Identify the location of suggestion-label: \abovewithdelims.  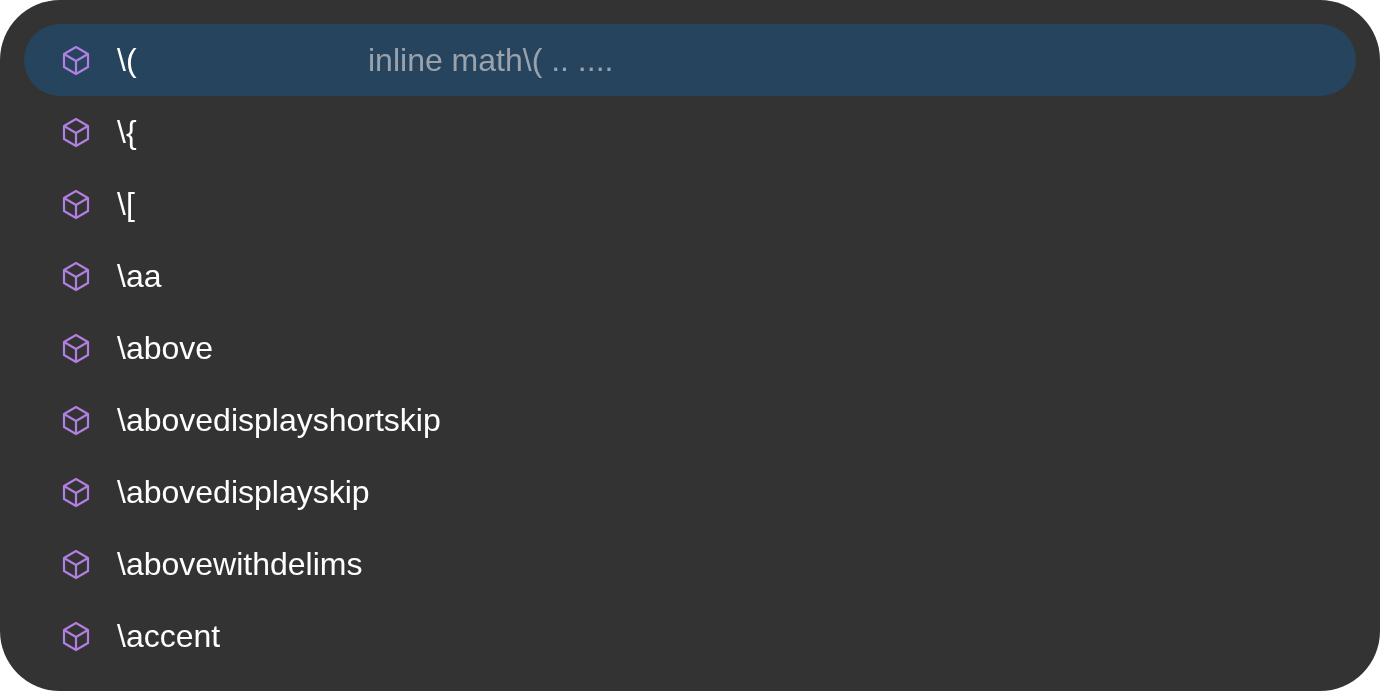
(240, 564).